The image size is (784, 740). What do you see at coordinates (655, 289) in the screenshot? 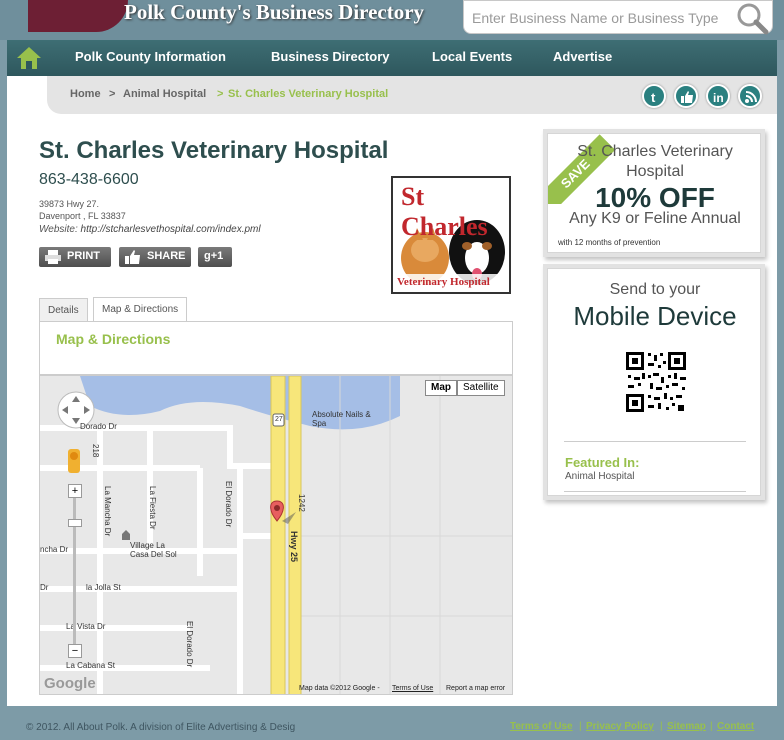
I see `send-label: Send to your` at bounding box center [655, 289].